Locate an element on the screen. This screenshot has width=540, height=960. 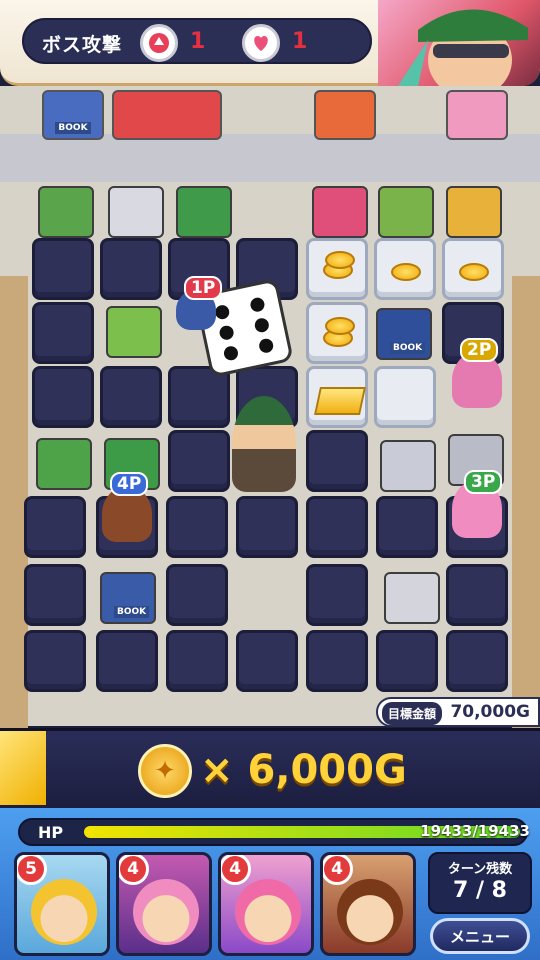
hp-value: 19433/19433 is located at coordinates (475, 831).